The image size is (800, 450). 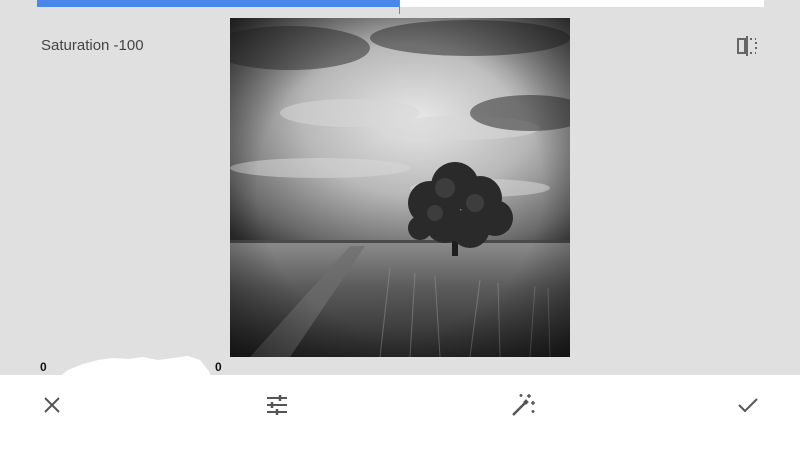 I want to click on adjustment-slider, so click(x=400, y=7).